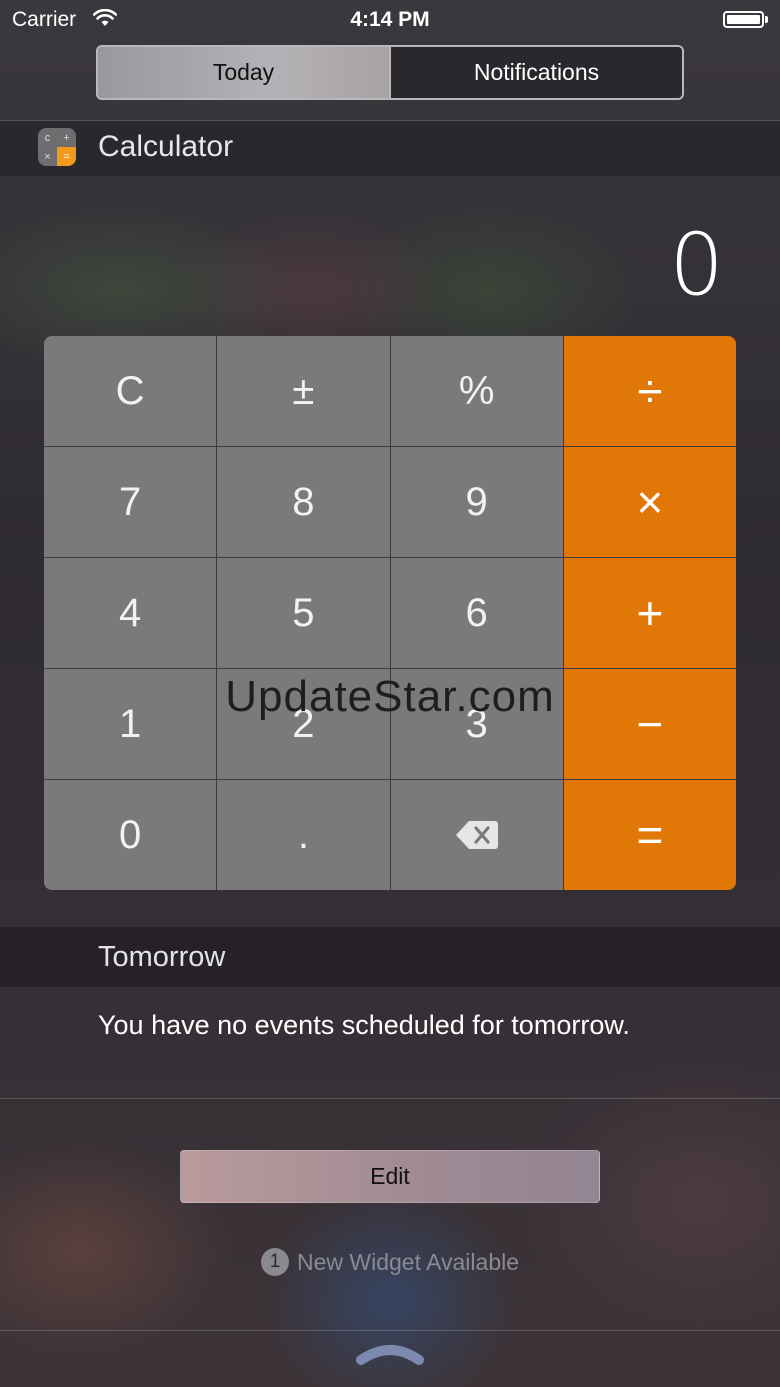 The width and height of the screenshot is (780, 1387). What do you see at coordinates (303, 724) in the screenshot?
I see `key-2: 2` at bounding box center [303, 724].